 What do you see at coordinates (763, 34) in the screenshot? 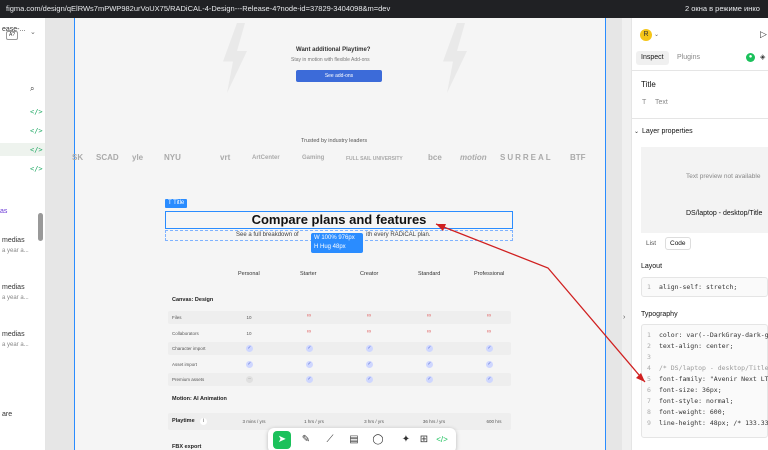
I see `play-icon: ▷` at bounding box center [763, 34].